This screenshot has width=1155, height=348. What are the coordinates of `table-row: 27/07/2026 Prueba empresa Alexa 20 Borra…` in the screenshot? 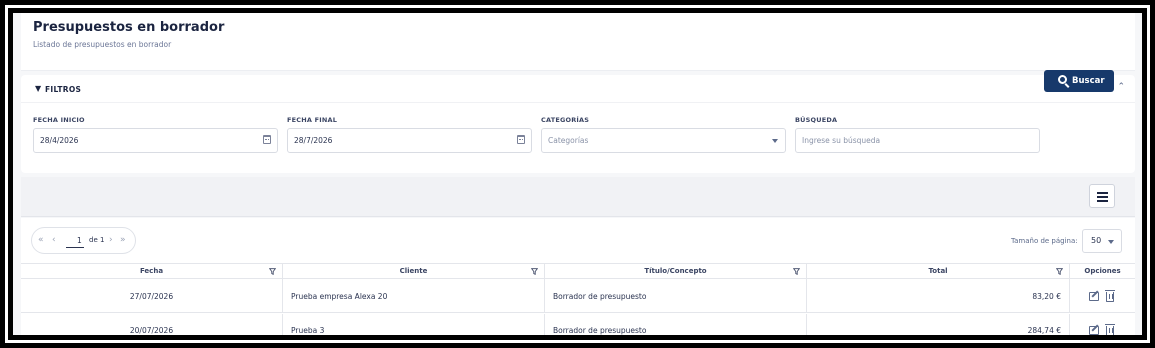 It's located at (578, 296).